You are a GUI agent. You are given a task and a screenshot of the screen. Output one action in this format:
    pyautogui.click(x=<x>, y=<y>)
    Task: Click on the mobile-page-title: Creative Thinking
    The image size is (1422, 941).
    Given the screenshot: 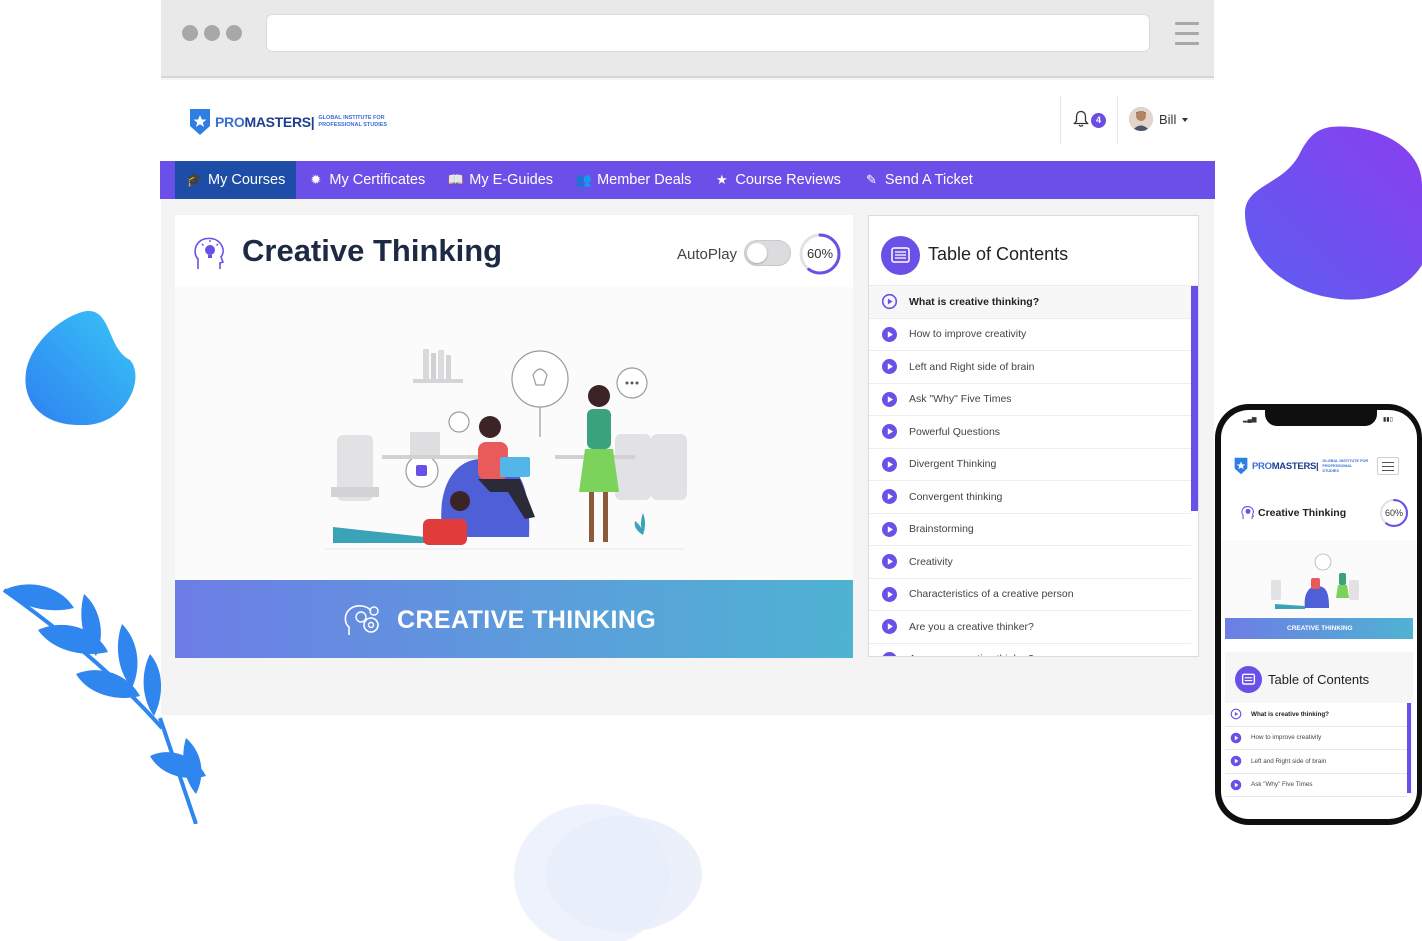 What is the action you would take?
    pyautogui.click(x=1302, y=513)
    